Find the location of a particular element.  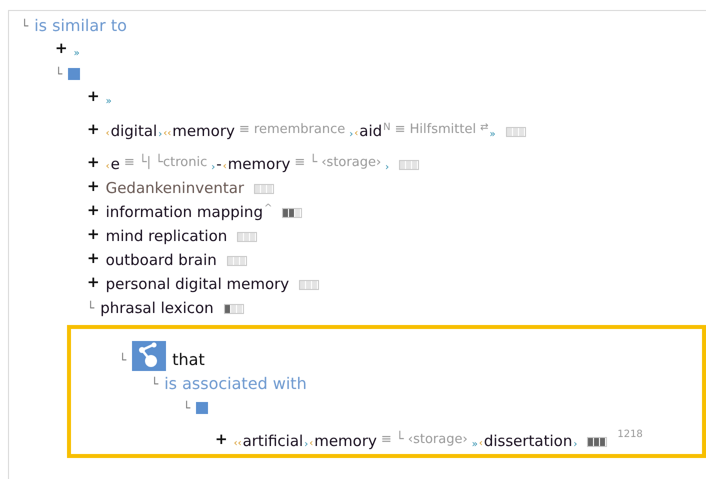

superscript-mark: N is located at coordinates (387, 127).